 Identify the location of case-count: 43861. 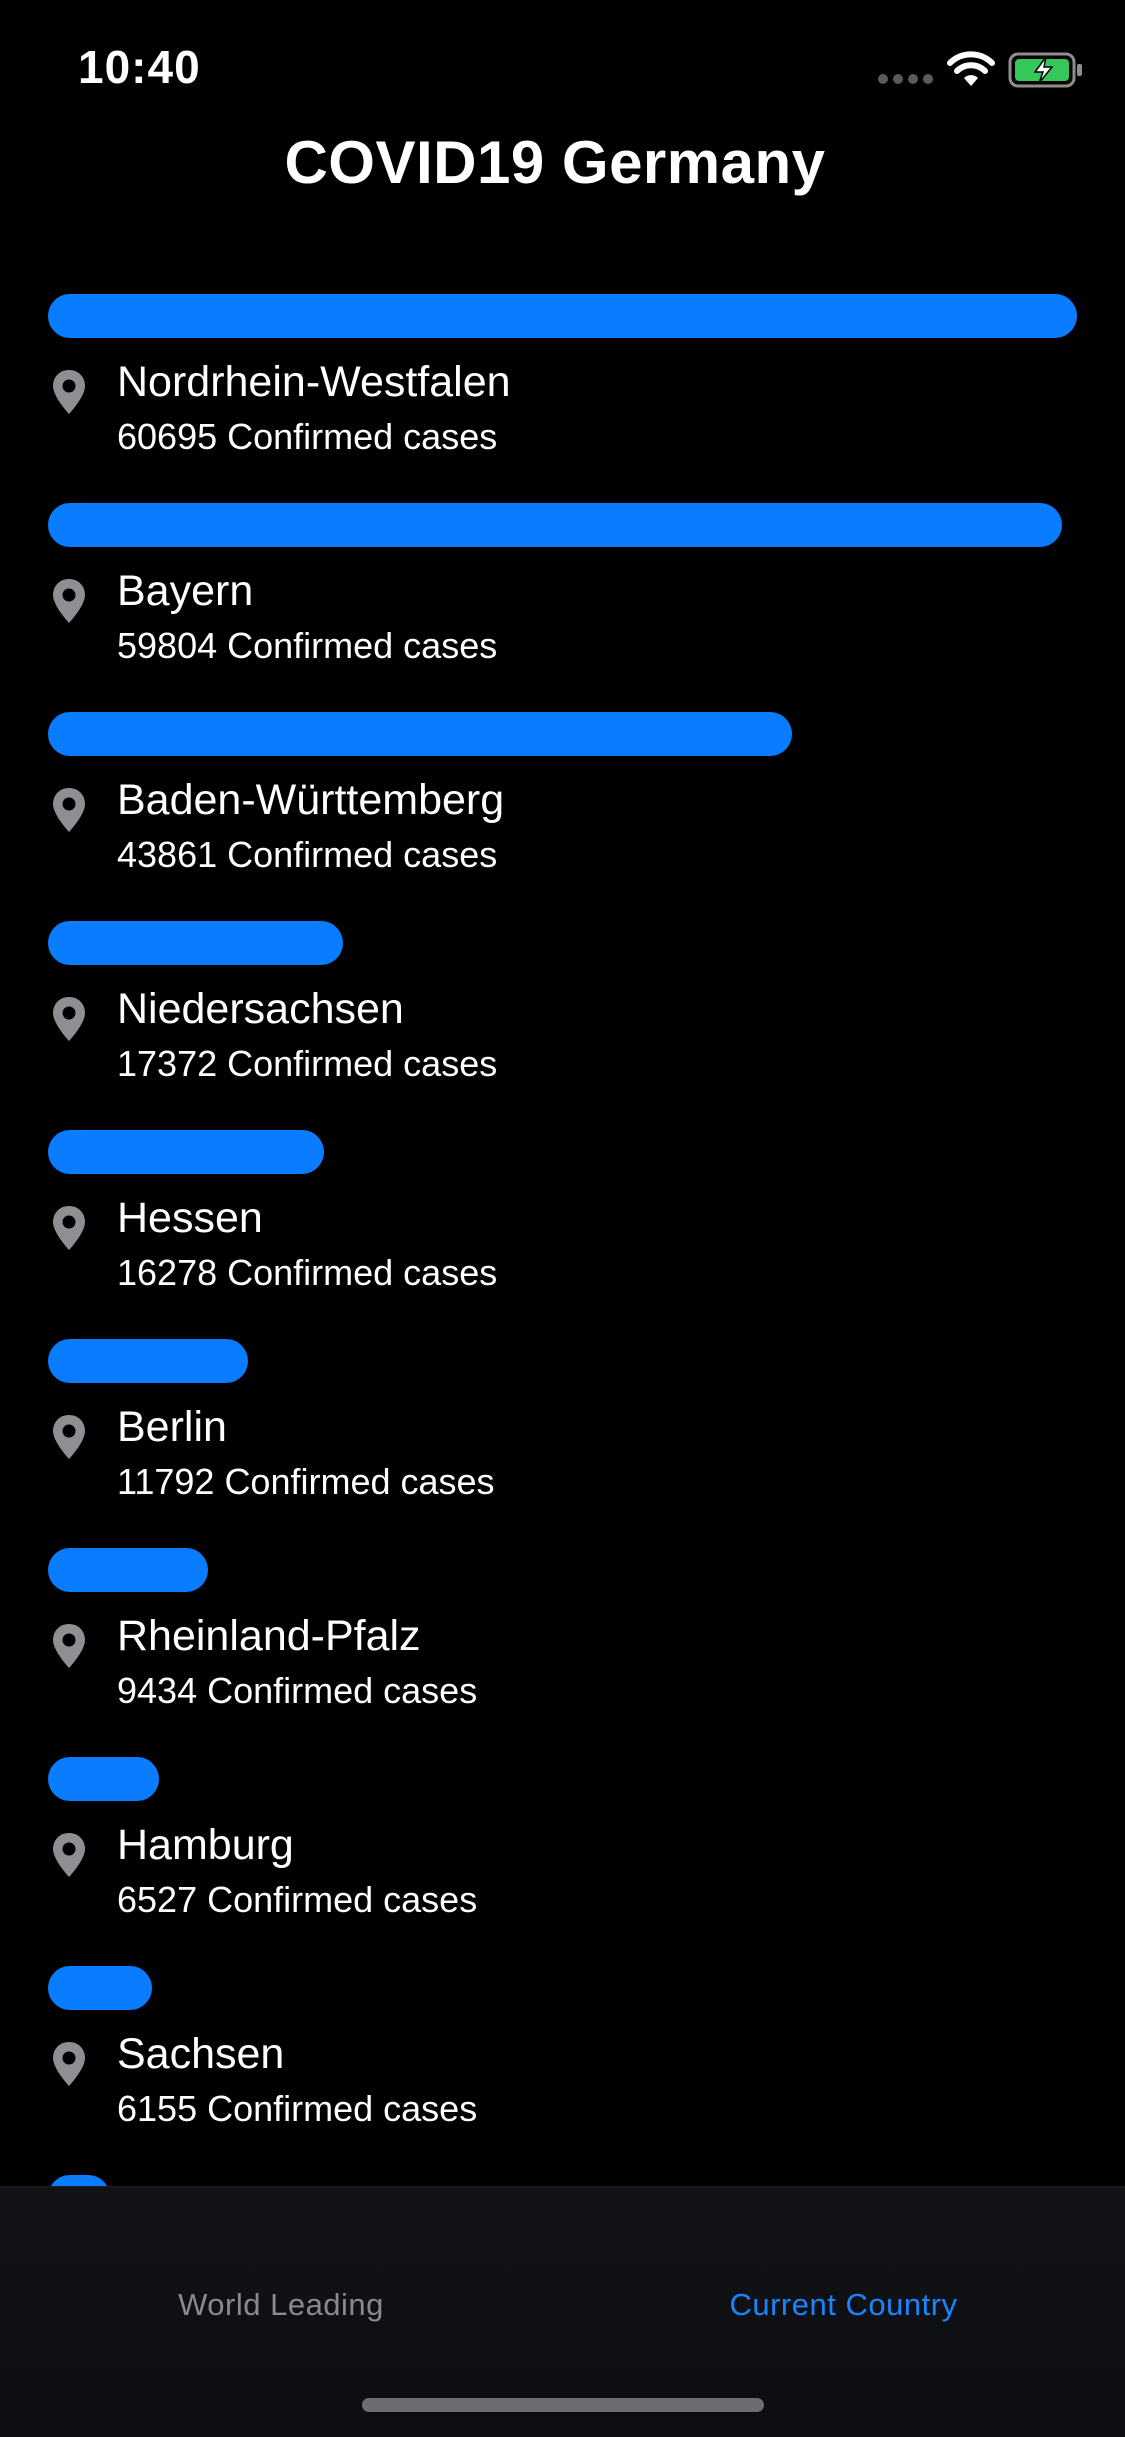
(167, 854).